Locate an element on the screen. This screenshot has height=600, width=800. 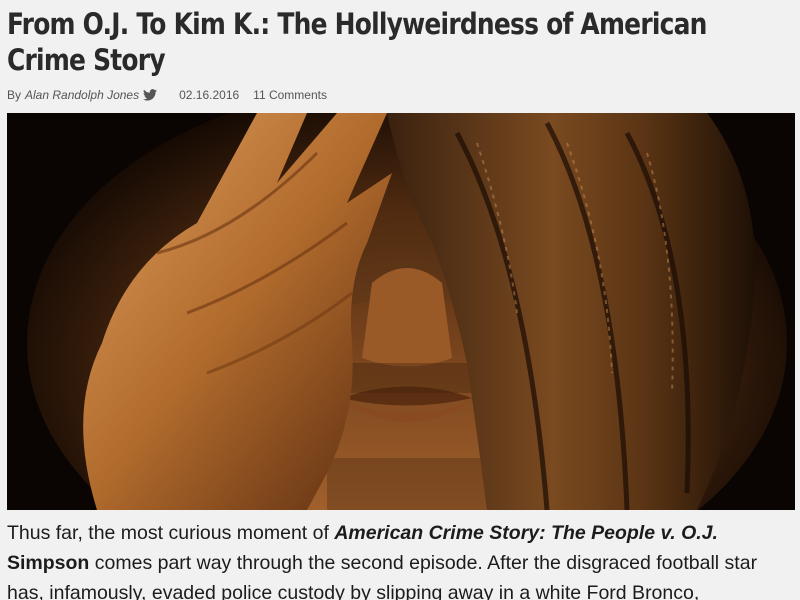
paragraph-intro: Thus far, the most curious moment of is located at coordinates (171, 533).